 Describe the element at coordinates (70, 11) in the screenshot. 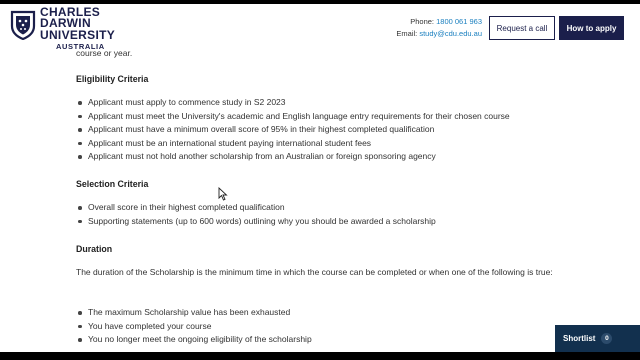

I see `logo-line-1: CHARLES` at that location.